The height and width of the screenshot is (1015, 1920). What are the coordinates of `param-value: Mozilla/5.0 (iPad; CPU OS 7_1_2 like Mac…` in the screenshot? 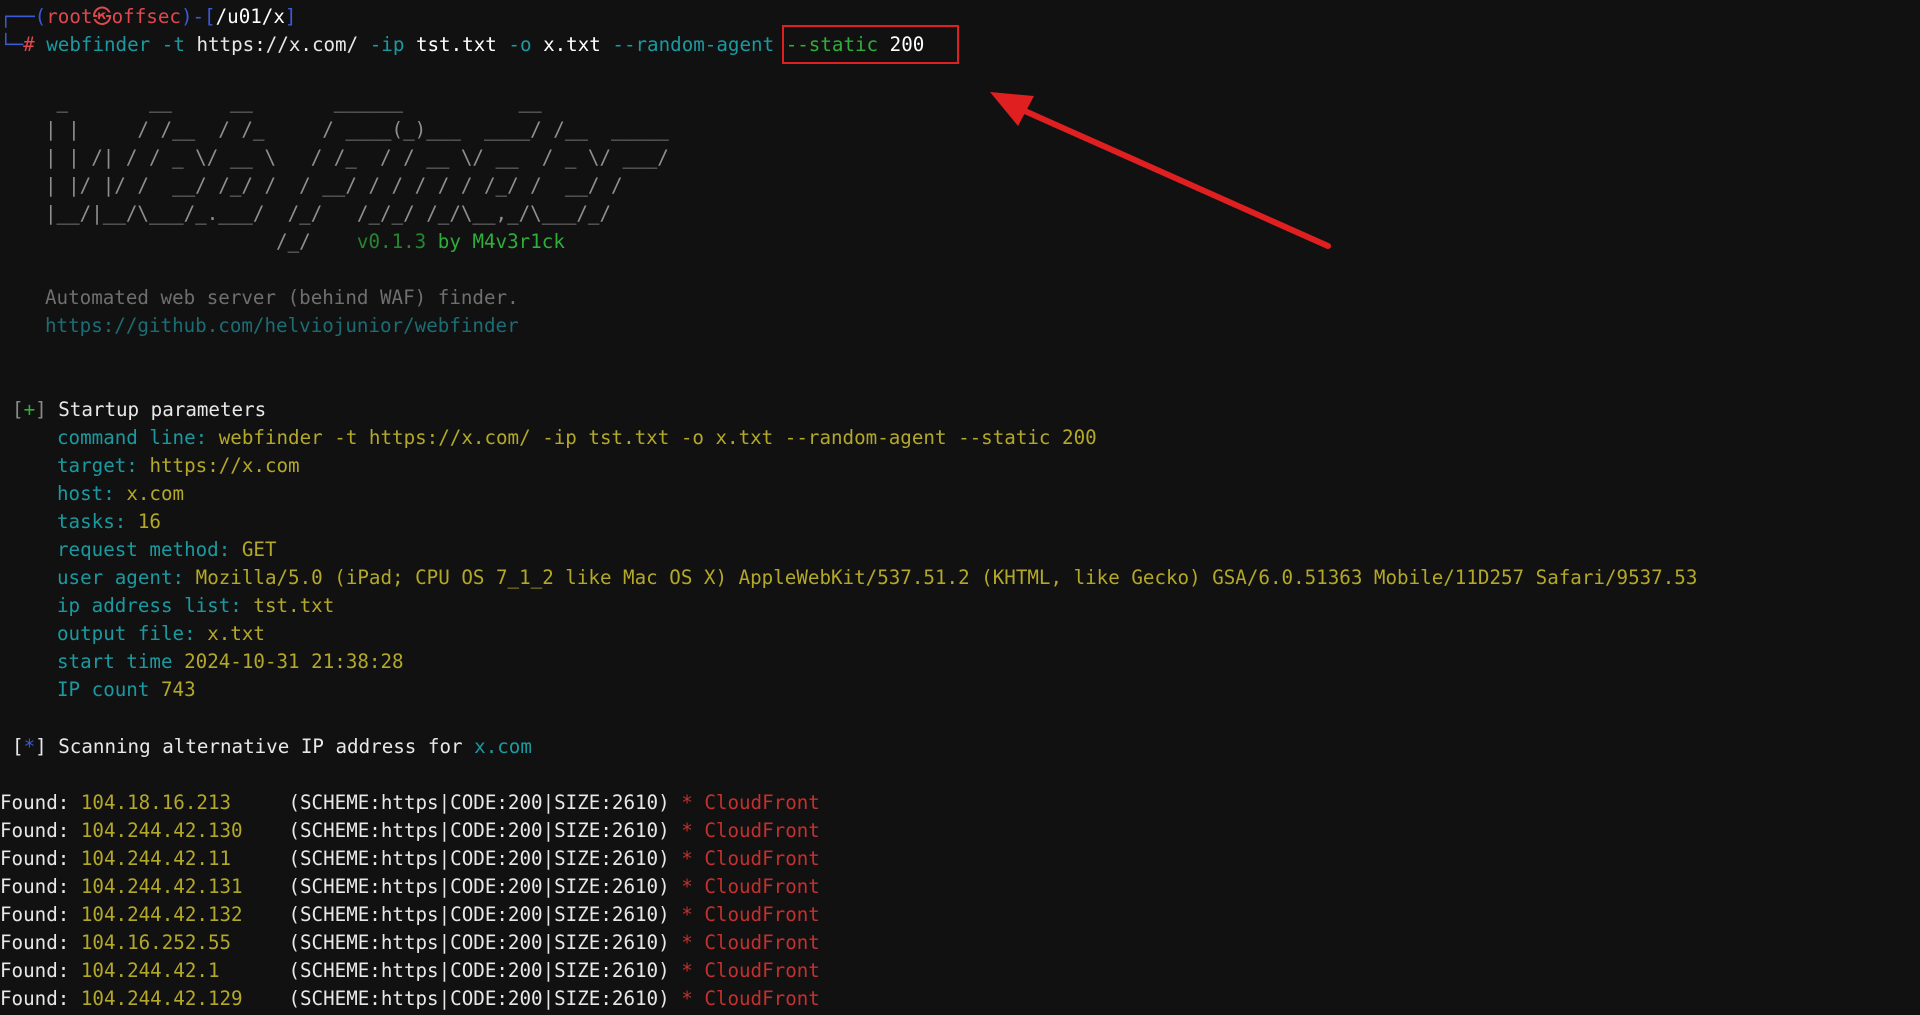 It's located at (946, 577).